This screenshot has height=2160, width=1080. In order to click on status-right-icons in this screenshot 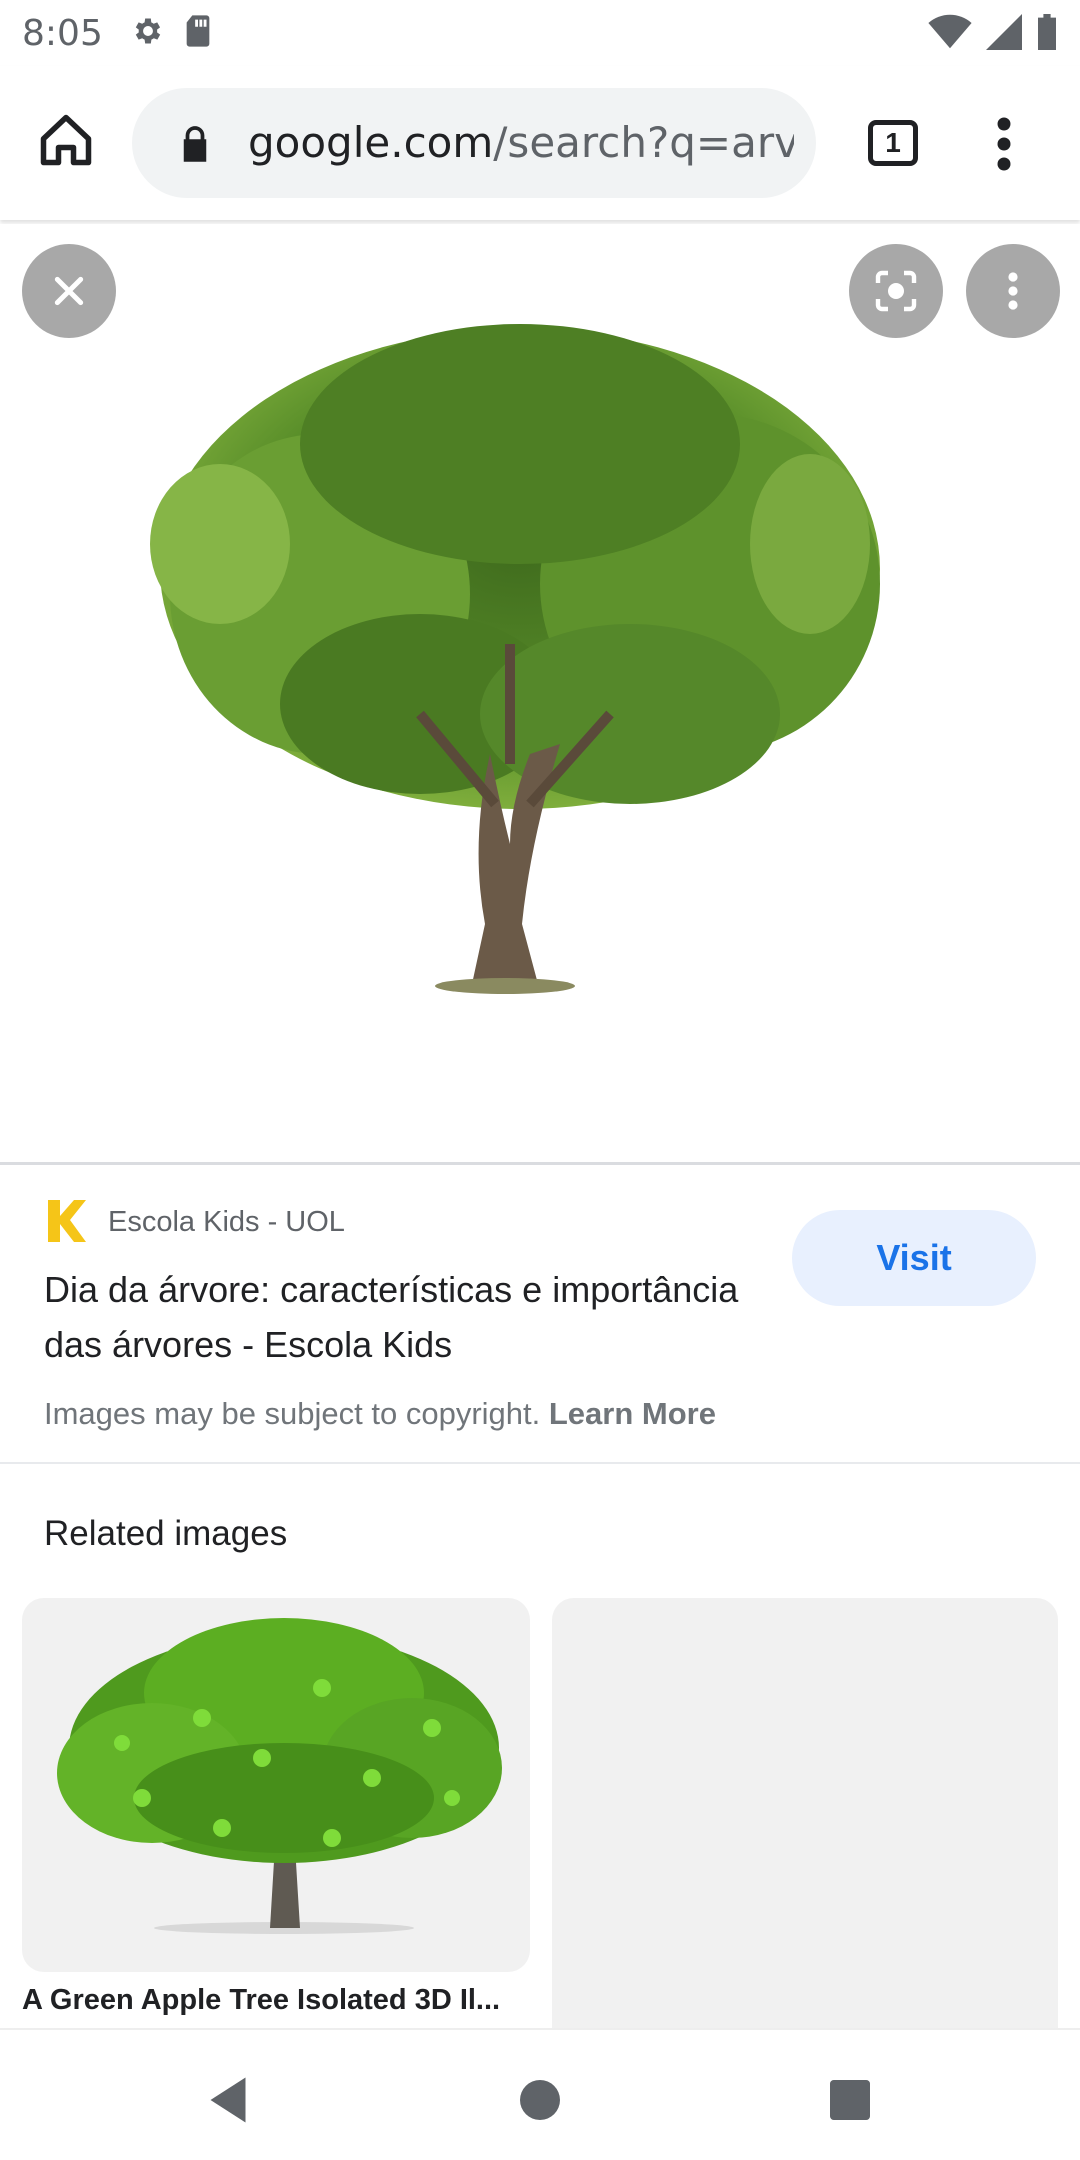, I will do `click(993, 34)`.